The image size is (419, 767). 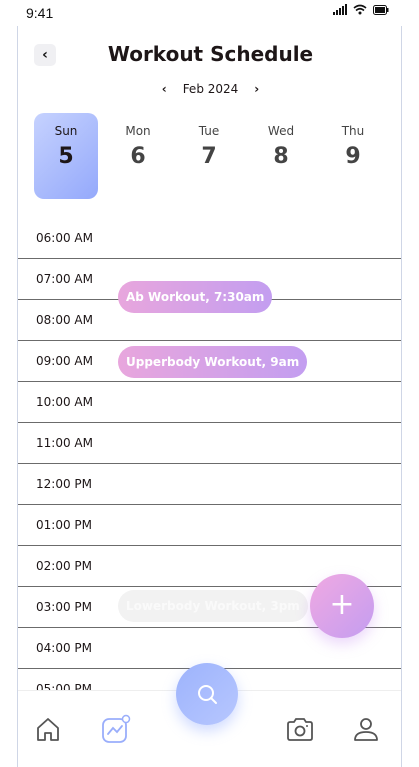 I want to click on month-label: Feb 2024, so click(x=210, y=89).